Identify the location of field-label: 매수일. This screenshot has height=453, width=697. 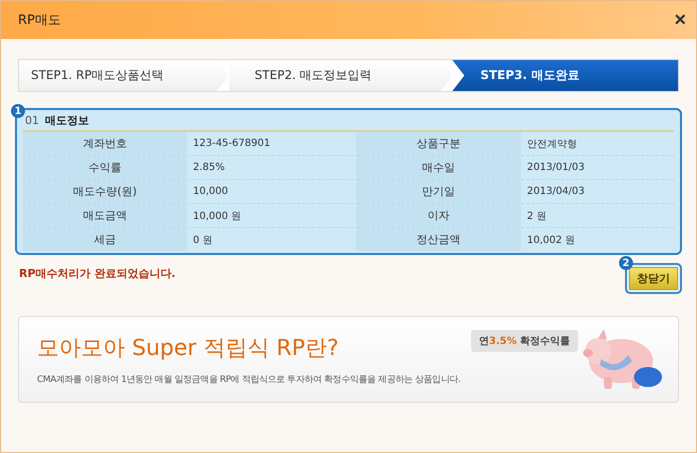
(438, 167).